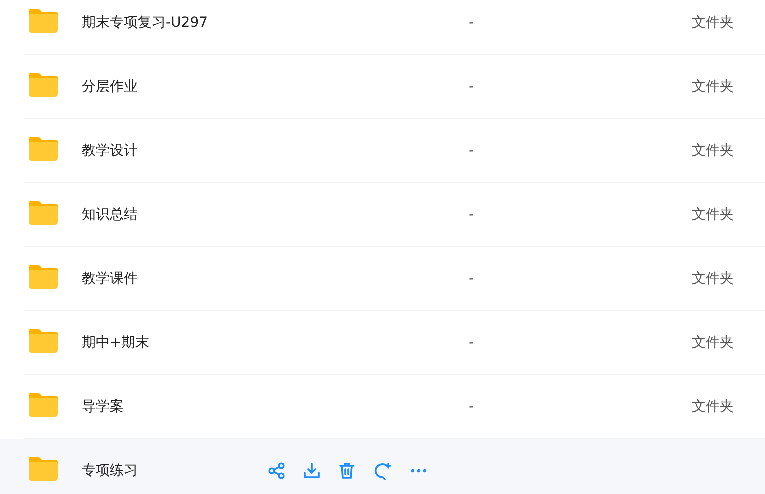 The width and height of the screenshot is (765, 494). Describe the element at coordinates (175, 23) in the screenshot. I see `folder-name: 期末专项复习-U297` at that location.